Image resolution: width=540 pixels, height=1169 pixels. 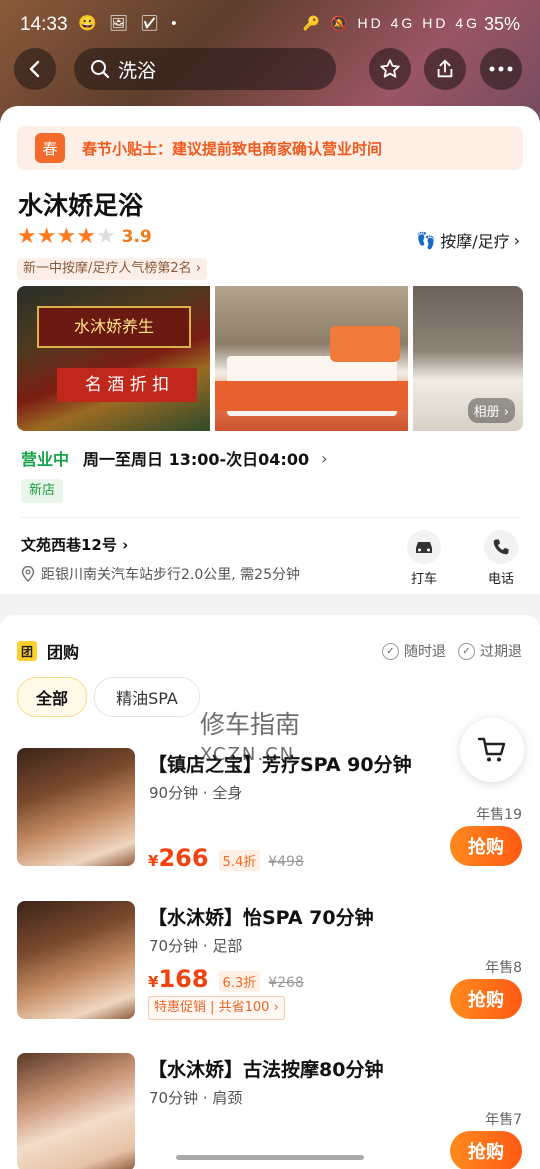 I want to click on group-buy-icon: 团, so click(x=27, y=651).